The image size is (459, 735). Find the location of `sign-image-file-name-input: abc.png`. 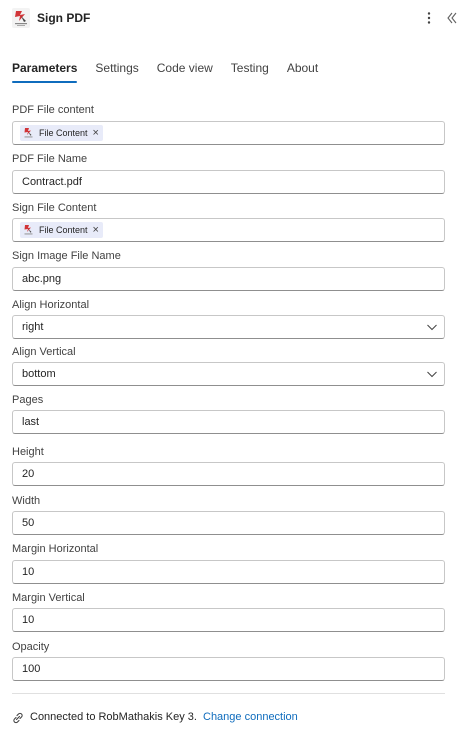

sign-image-file-name-input: abc.png is located at coordinates (228, 279).